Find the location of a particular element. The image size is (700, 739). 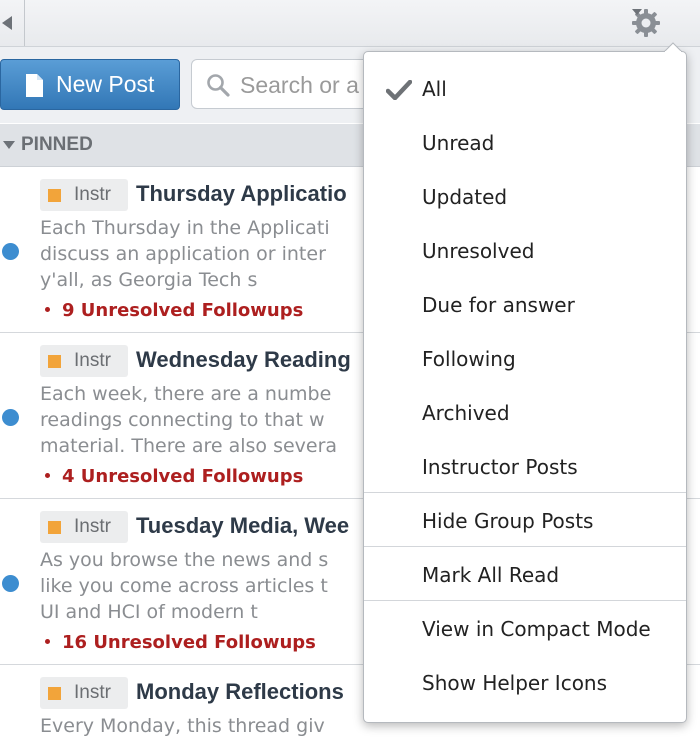

menu-item-compact-mode: View in Compact Mode is located at coordinates (525, 629).